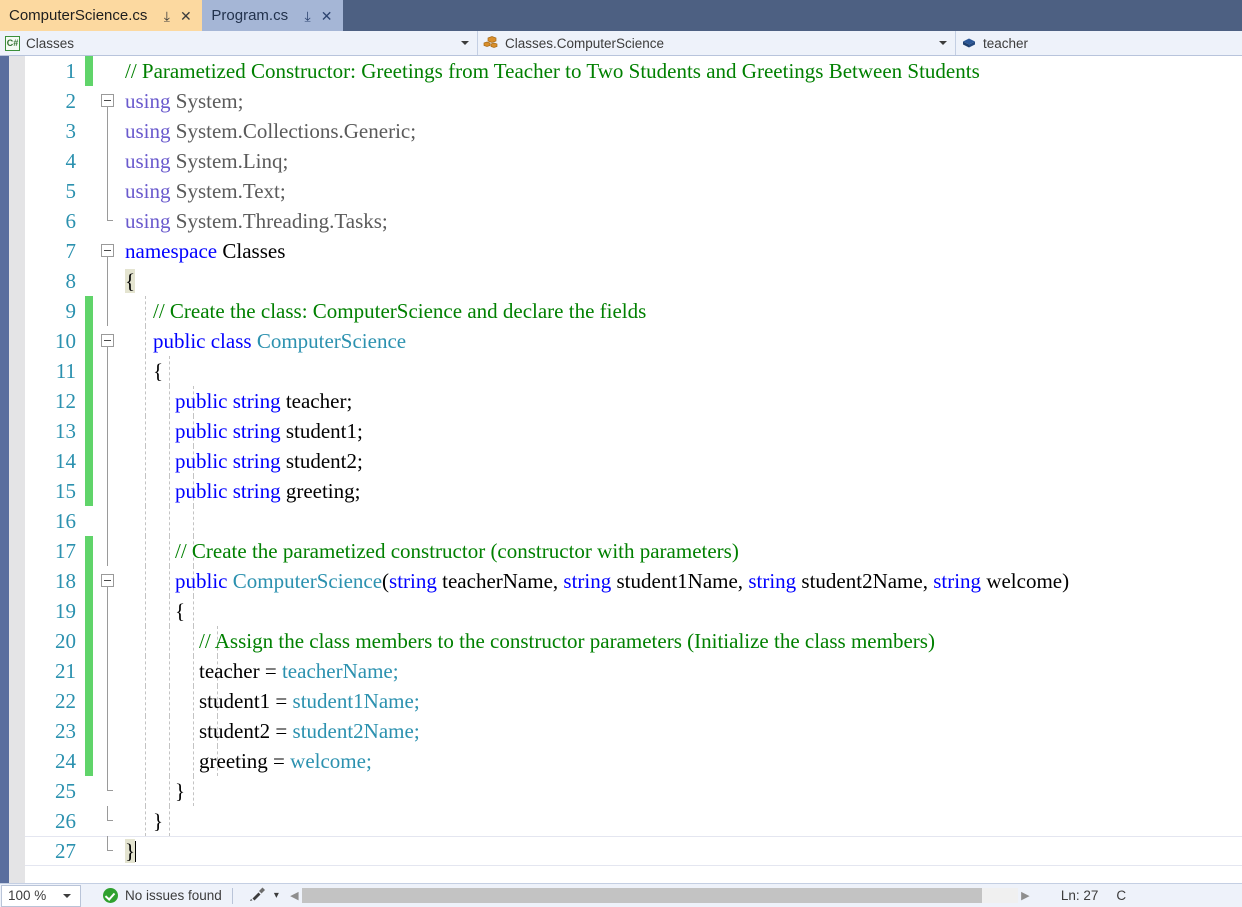 This screenshot has width=1242, height=907. I want to click on code-line: 6 using System.Threading.Tasks;, so click(633, 221).